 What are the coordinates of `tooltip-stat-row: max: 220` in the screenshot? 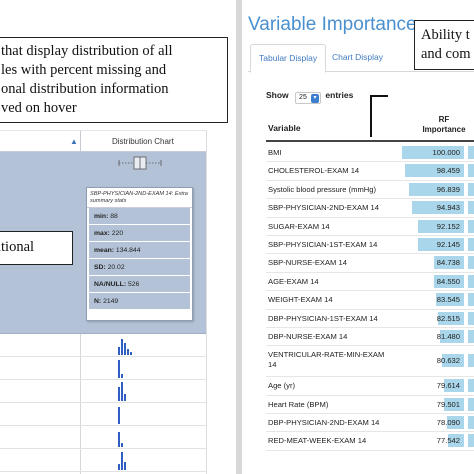 It's located at (139, 233).